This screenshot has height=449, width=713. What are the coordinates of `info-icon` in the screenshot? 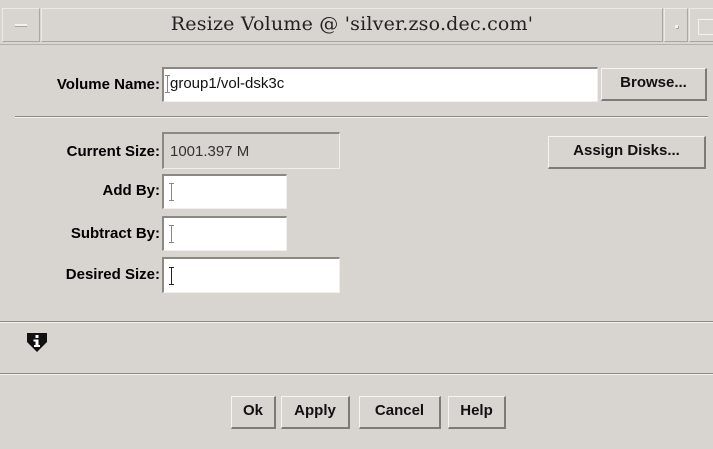 It's located at (37, 342).